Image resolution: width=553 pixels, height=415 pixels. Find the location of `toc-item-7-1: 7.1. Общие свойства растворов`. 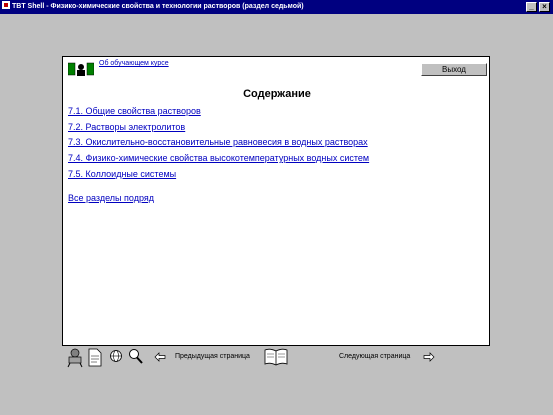

toc-item-7-1: 7.1. Общие свойства растворов is located at coordinates (134, 111).